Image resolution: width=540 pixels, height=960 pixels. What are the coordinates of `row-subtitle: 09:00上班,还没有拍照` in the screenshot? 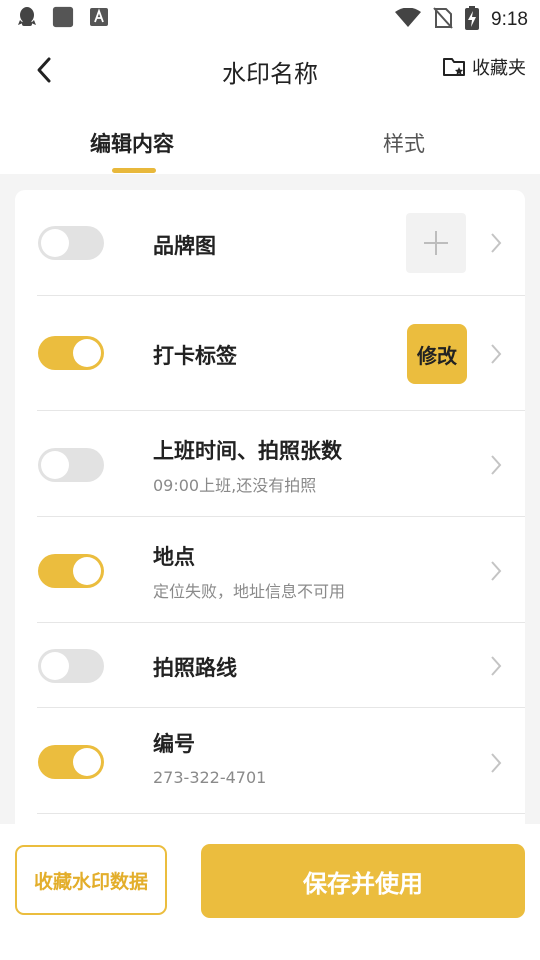 It's located at (235, 485).